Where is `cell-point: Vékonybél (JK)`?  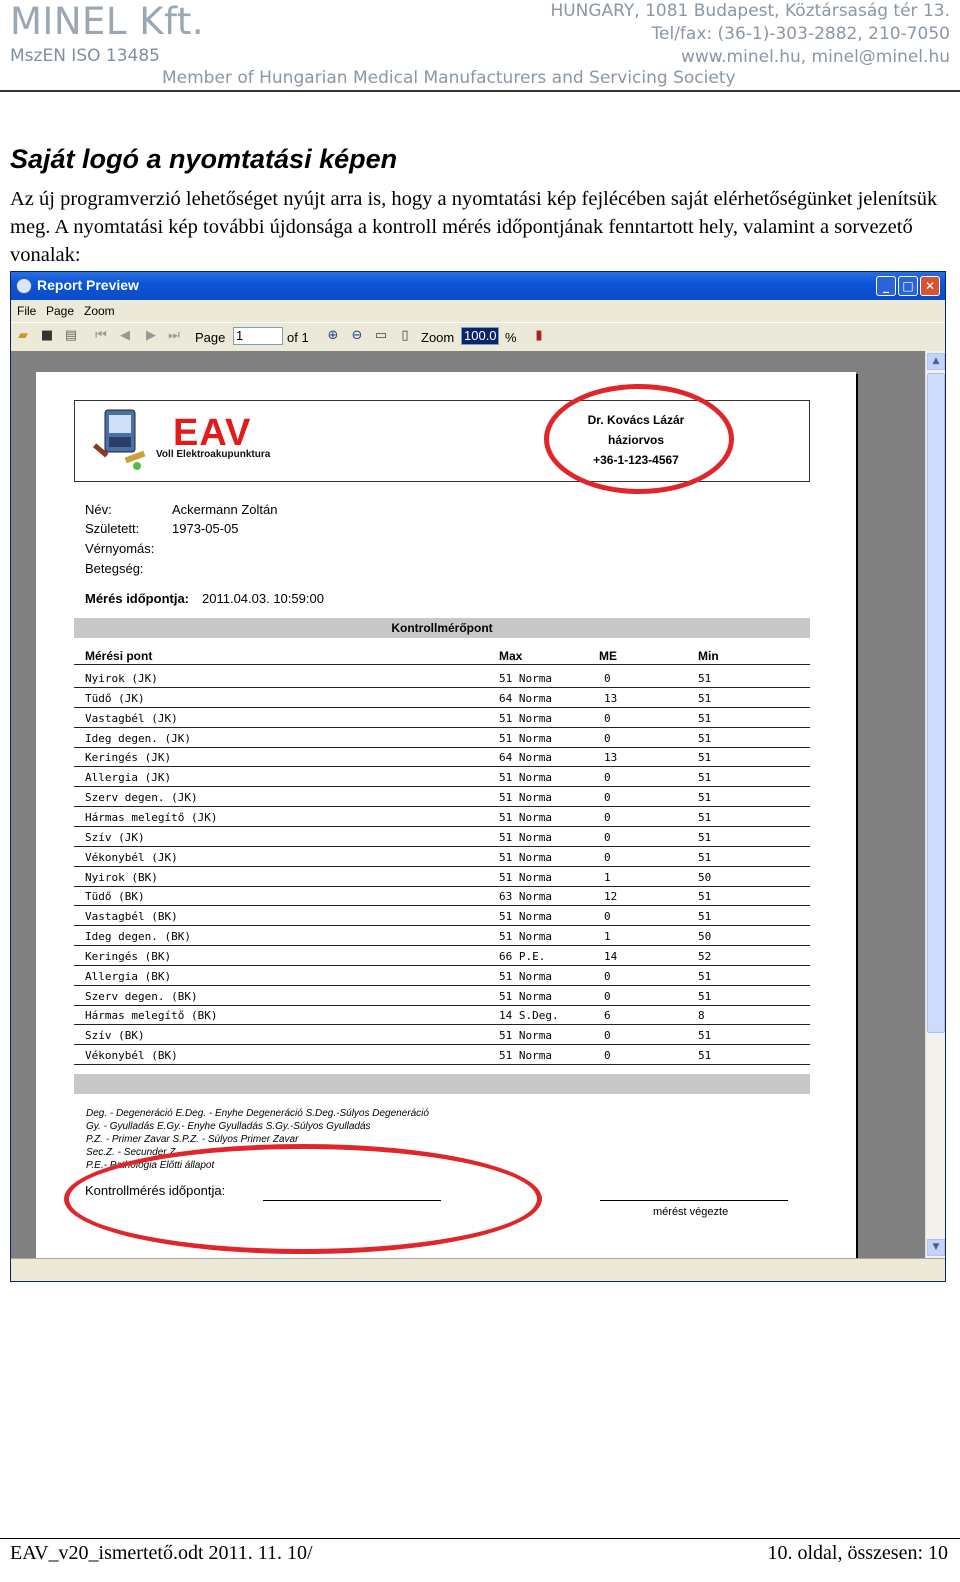
cell-point: Vékonybél (JK) is located at coordinates (131, 857).